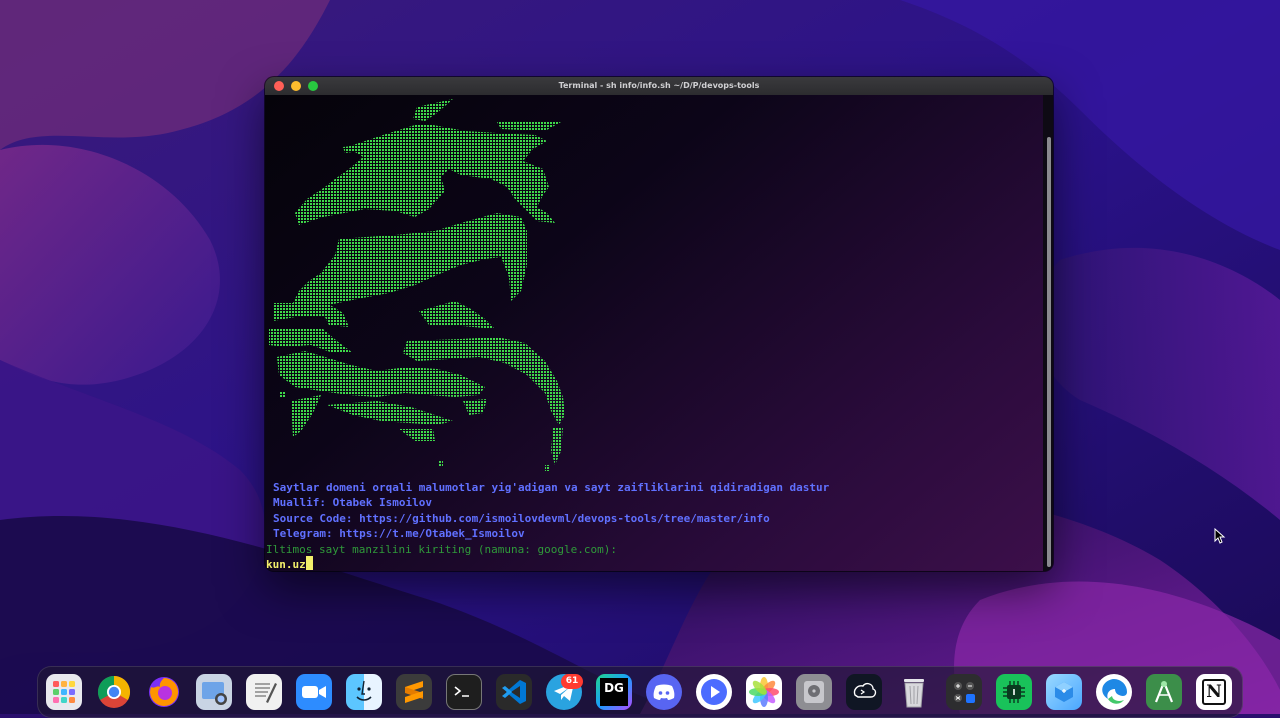 The height and width of the screenshot is (718, 1280). Describe the element at coordinates (1114, 692) in the screenshot. I see `edge-icon` at that location.